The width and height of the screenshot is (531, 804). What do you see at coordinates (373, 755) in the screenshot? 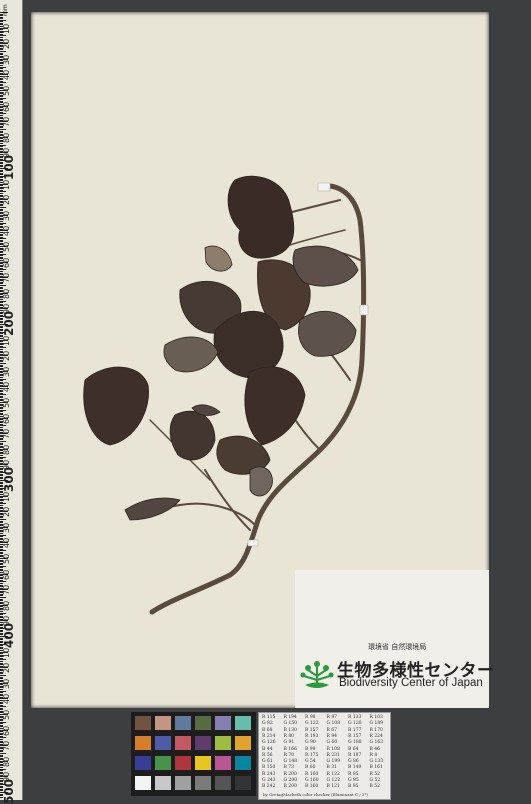
I see `color-value-cell: R 8` at bounding box center [373, 755].